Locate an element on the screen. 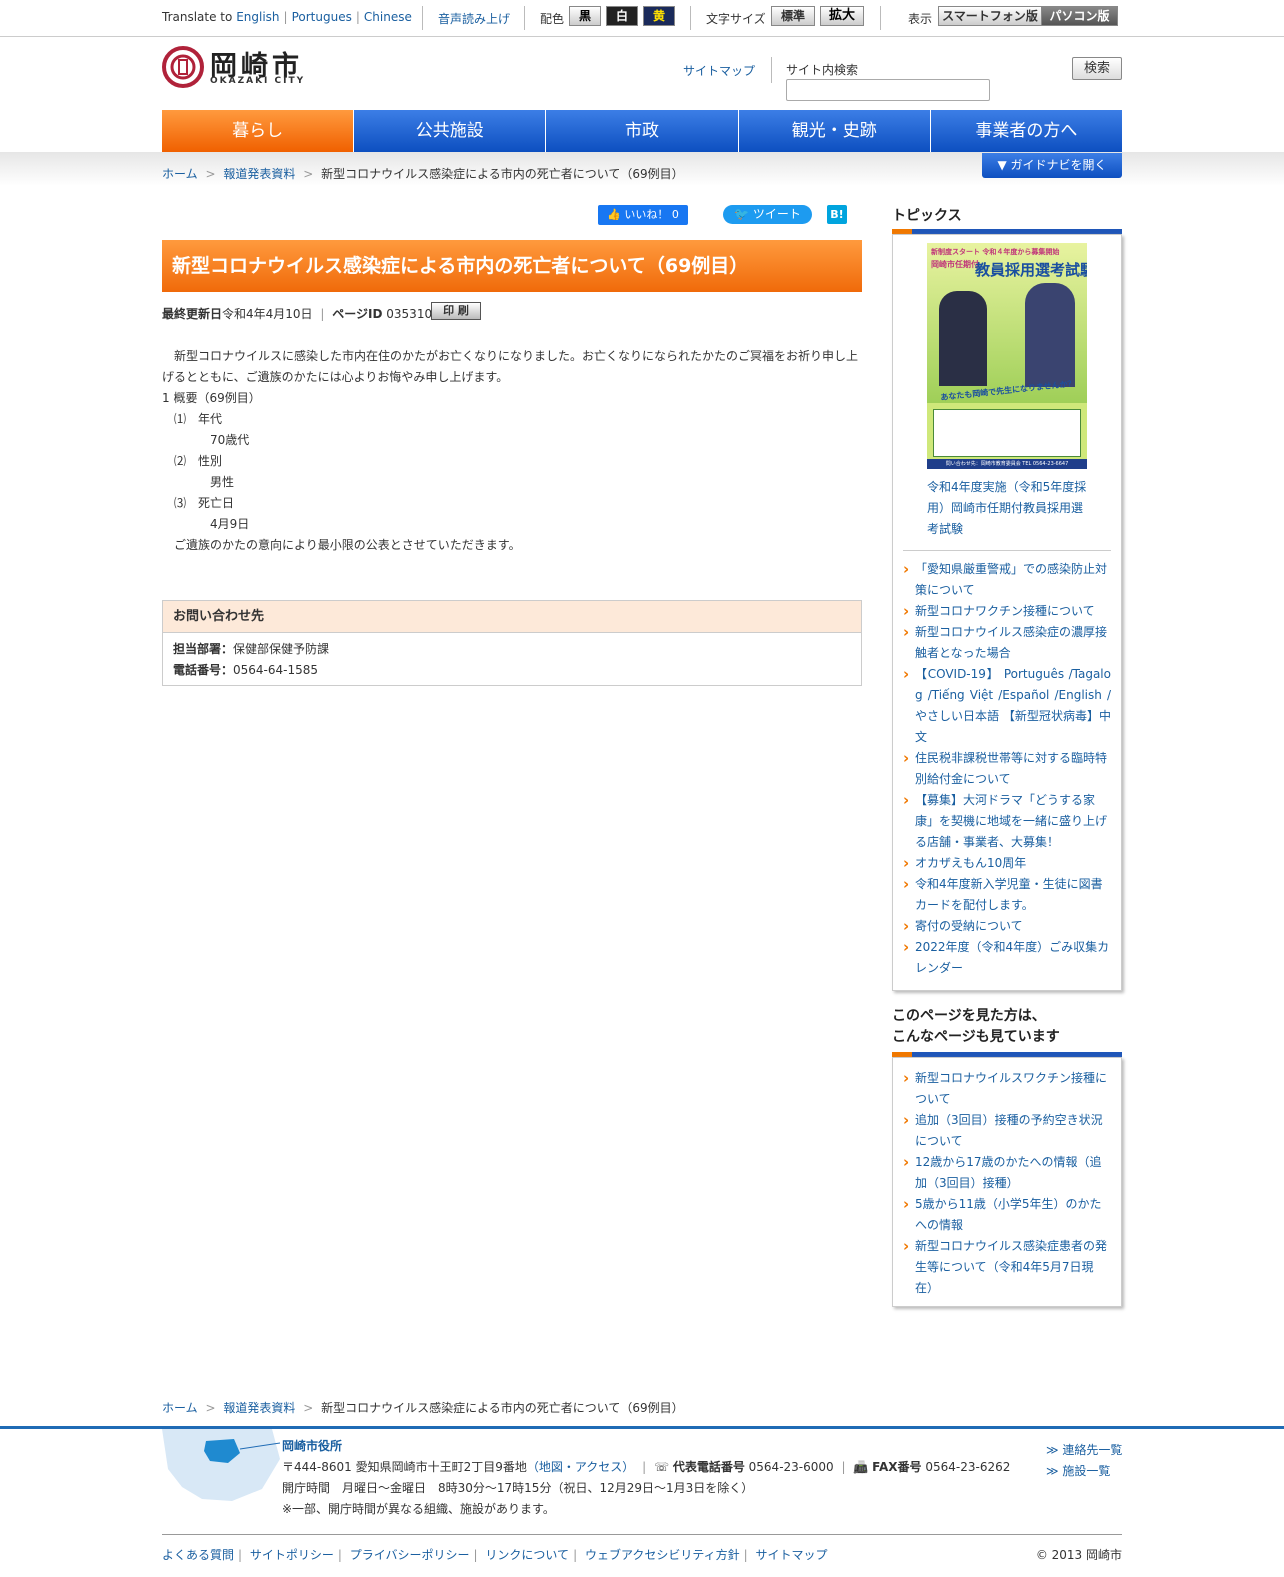 This screenshot has width=1284, height=1577. item-date-value: 4月9日 is located at coordinates (206, 524).